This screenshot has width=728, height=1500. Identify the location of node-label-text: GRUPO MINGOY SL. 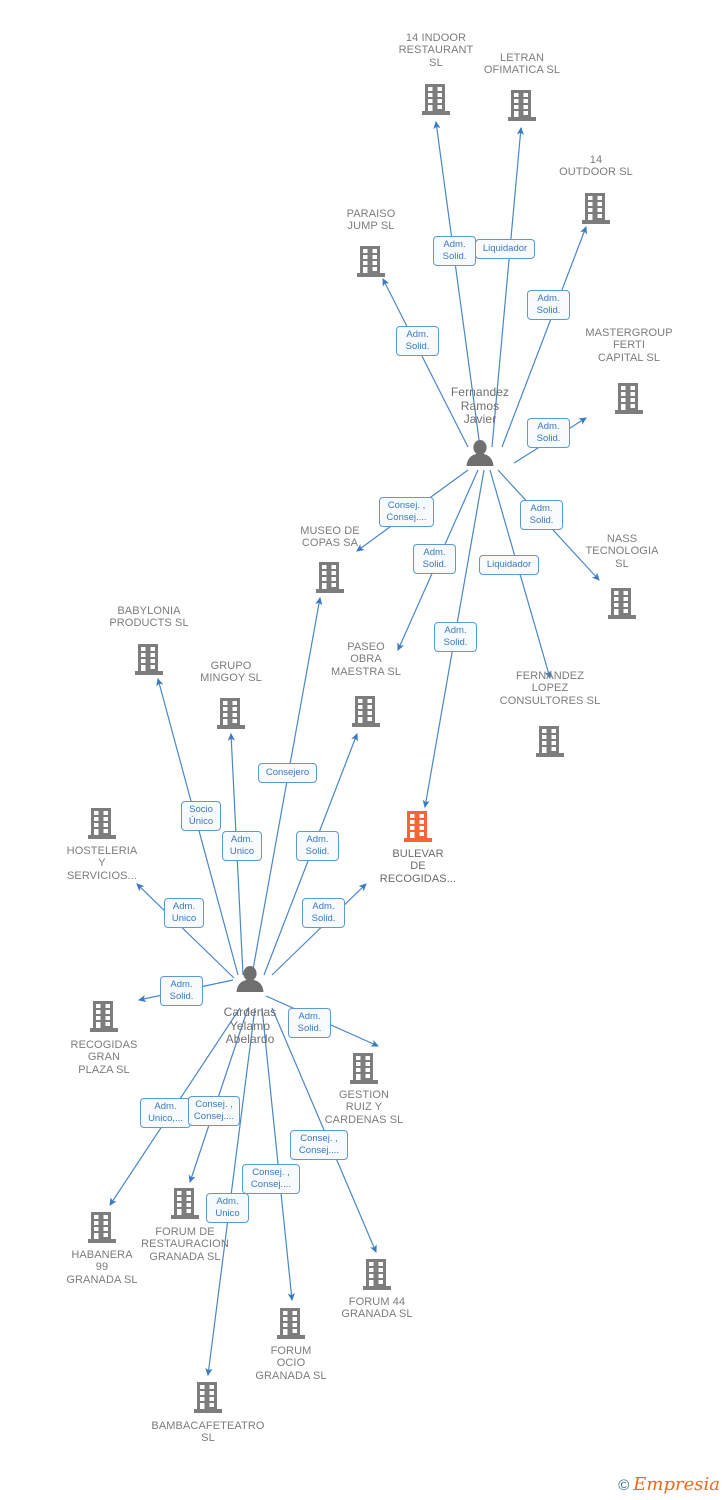
(231, 672).